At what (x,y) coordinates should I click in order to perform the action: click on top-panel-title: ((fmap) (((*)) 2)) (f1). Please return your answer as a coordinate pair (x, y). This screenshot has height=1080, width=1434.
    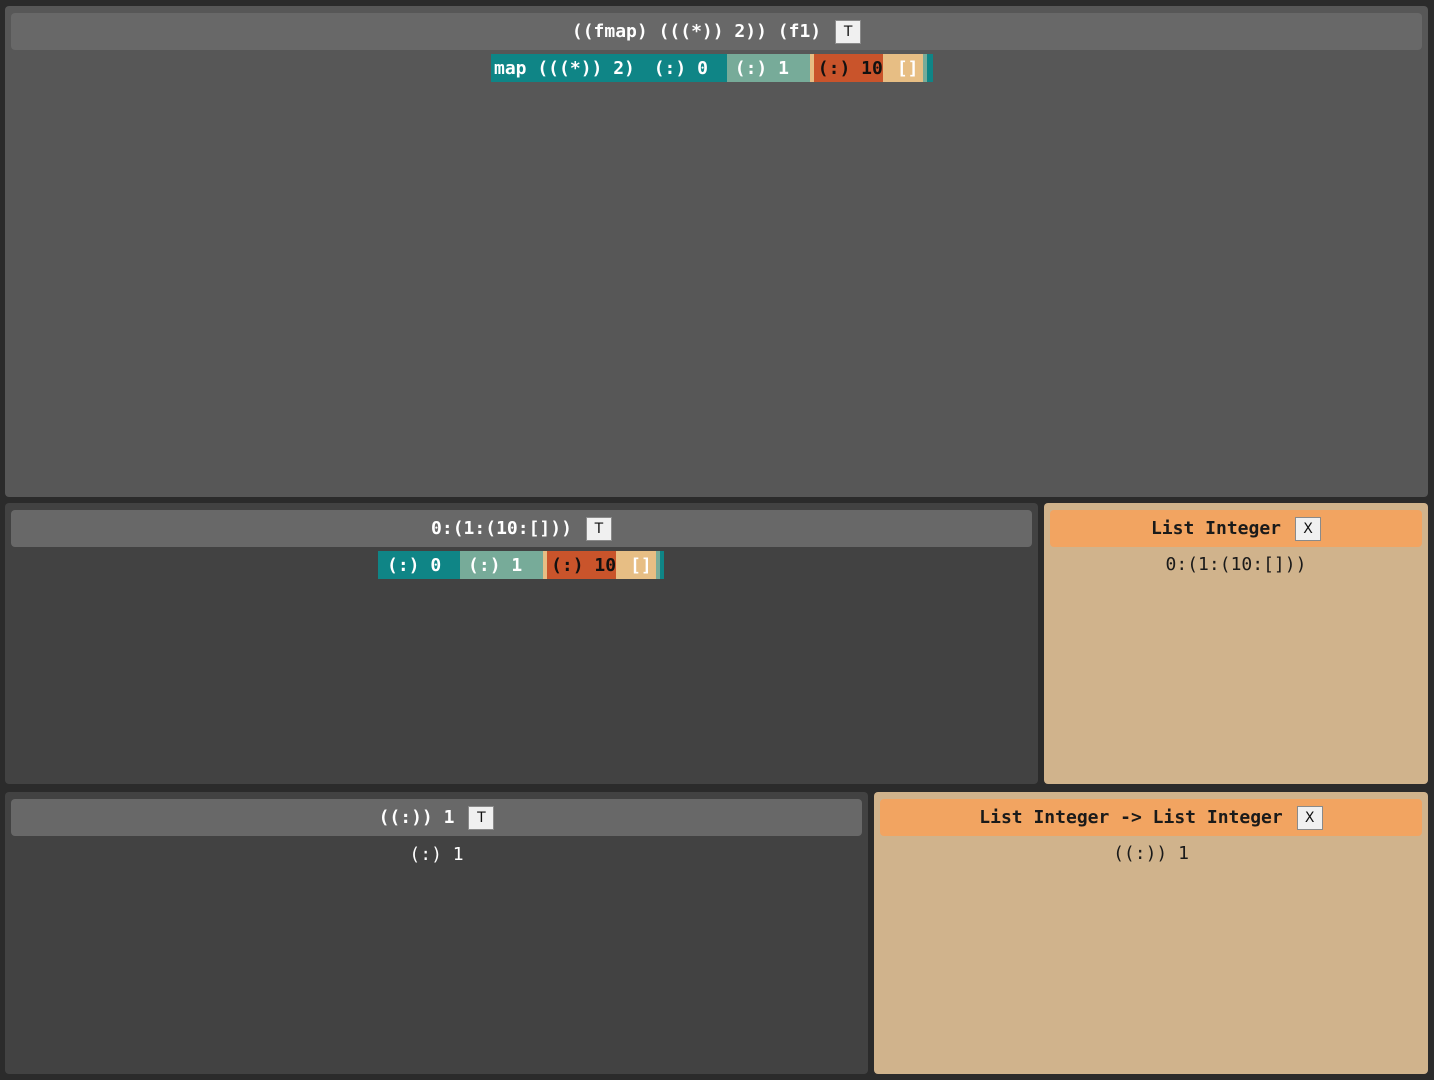
    Looking at the image, I should click on (696, 31).